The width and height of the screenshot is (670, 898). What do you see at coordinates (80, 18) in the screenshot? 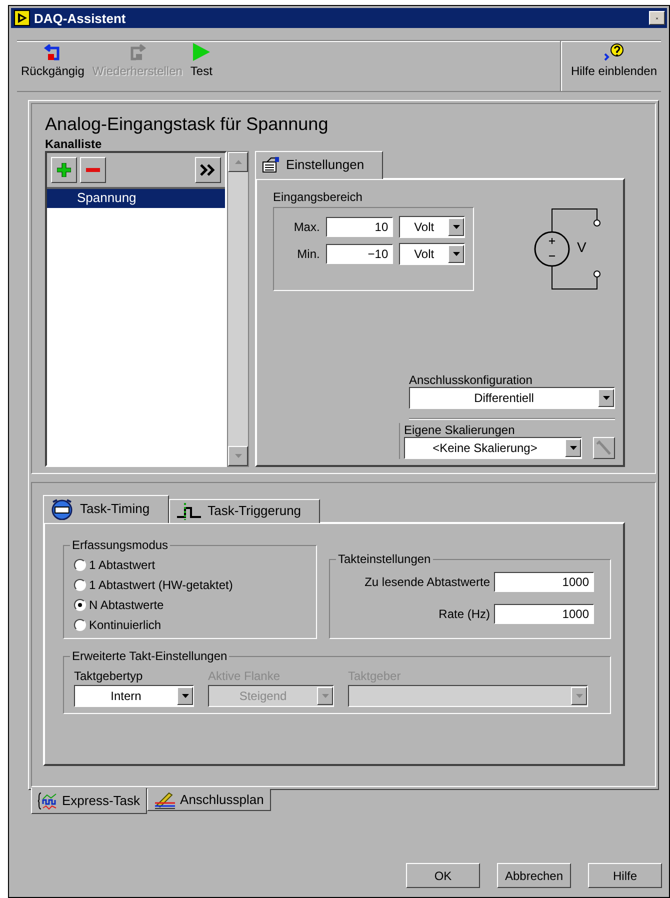
I see `window-title: DAQ-Assistent` at bounding box center [80, 18].